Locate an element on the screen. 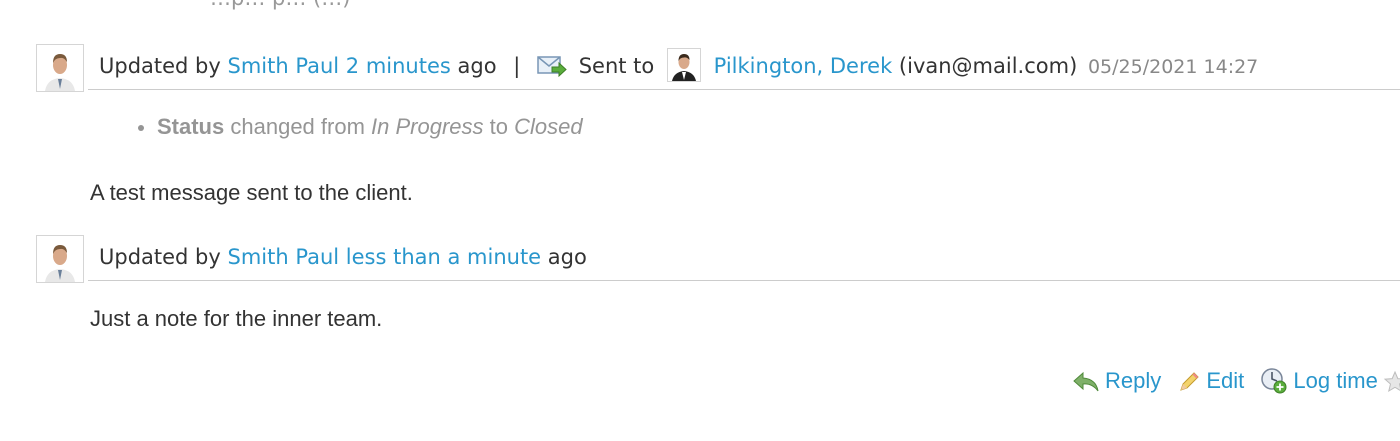 The height and width of the screenshot is (441, 1400). reply-arrow-icon is located at coordinates (1086, 381).